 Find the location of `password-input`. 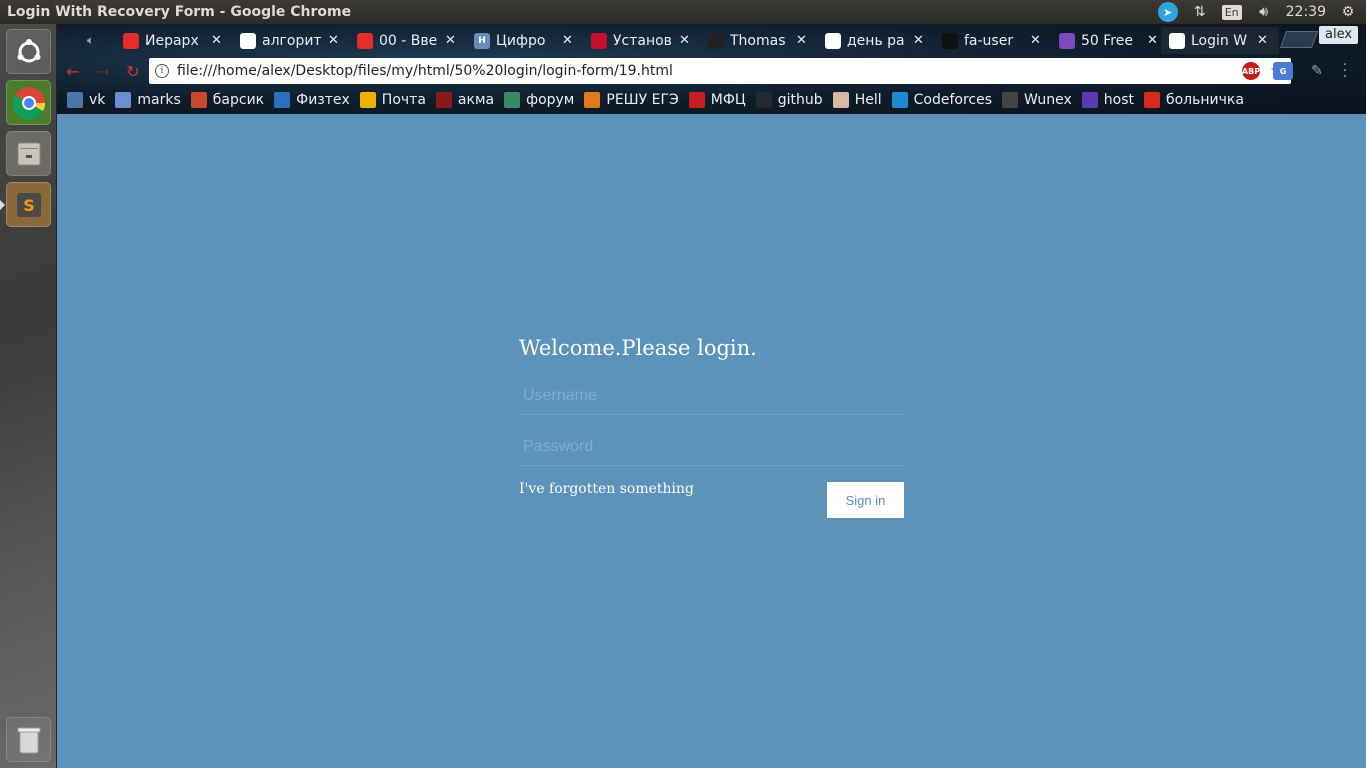

password-input is located at coordinates (711, 447).